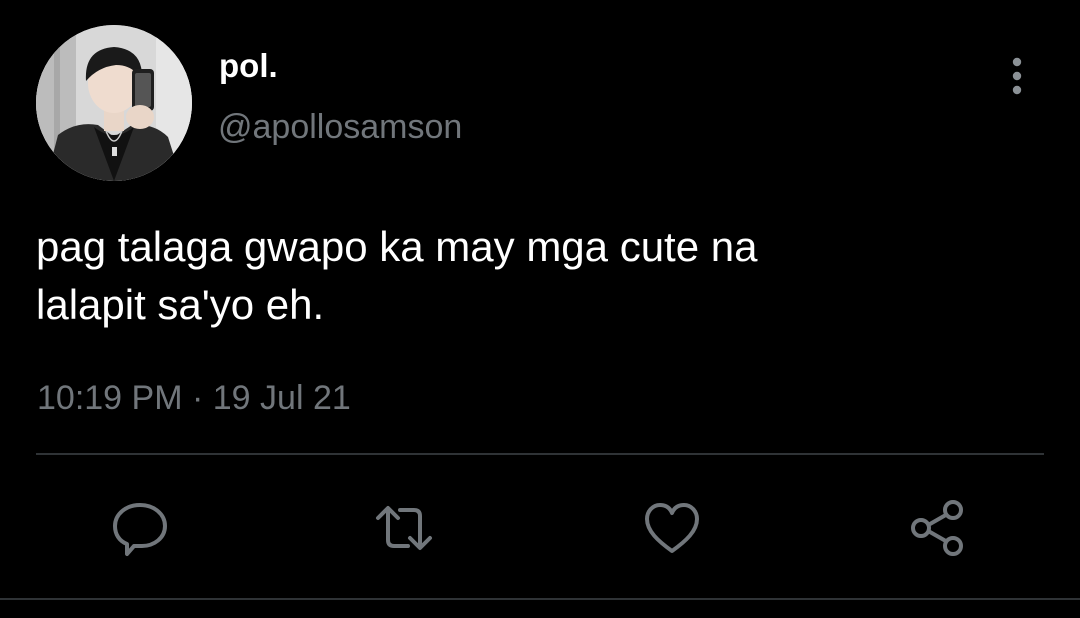 Image resolution: width=1080 pixels, height=618 pixels. What do you see at coordinates (340, 127) in the screenshot?
I see `user-handle: @apollosamson` at bounding box center [340, 127].